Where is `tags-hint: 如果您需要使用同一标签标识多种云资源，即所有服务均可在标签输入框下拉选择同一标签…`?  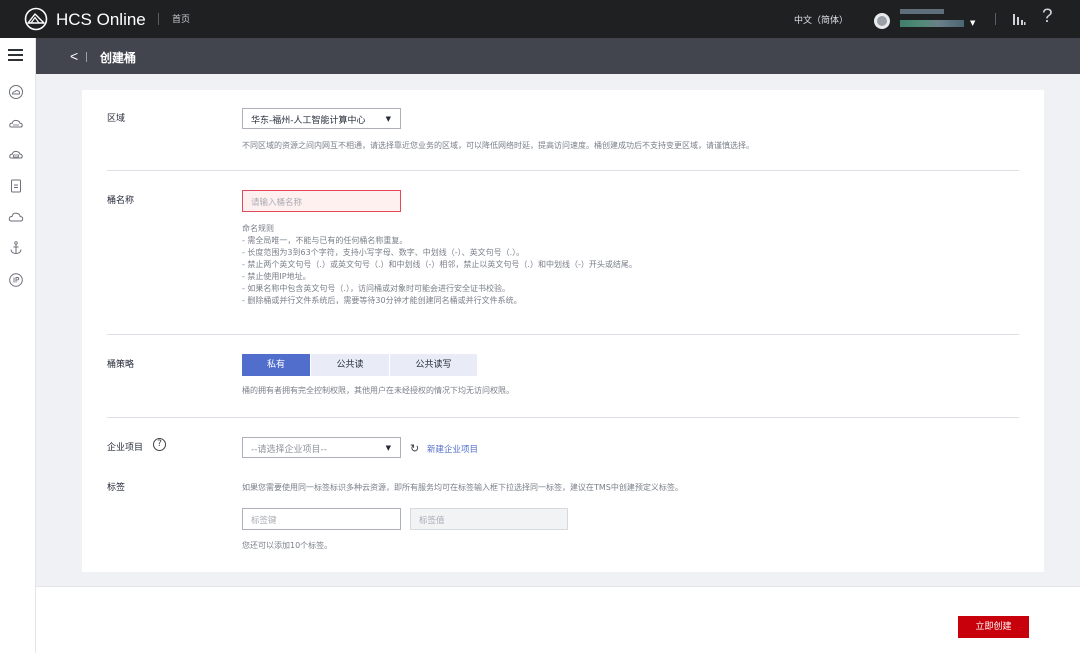
tags-hint: 如果您需要使用同一标签标识多种云资源，即所有服务均可在标签输入框下拉选择同一标签… is located at coordinates (462, 487).